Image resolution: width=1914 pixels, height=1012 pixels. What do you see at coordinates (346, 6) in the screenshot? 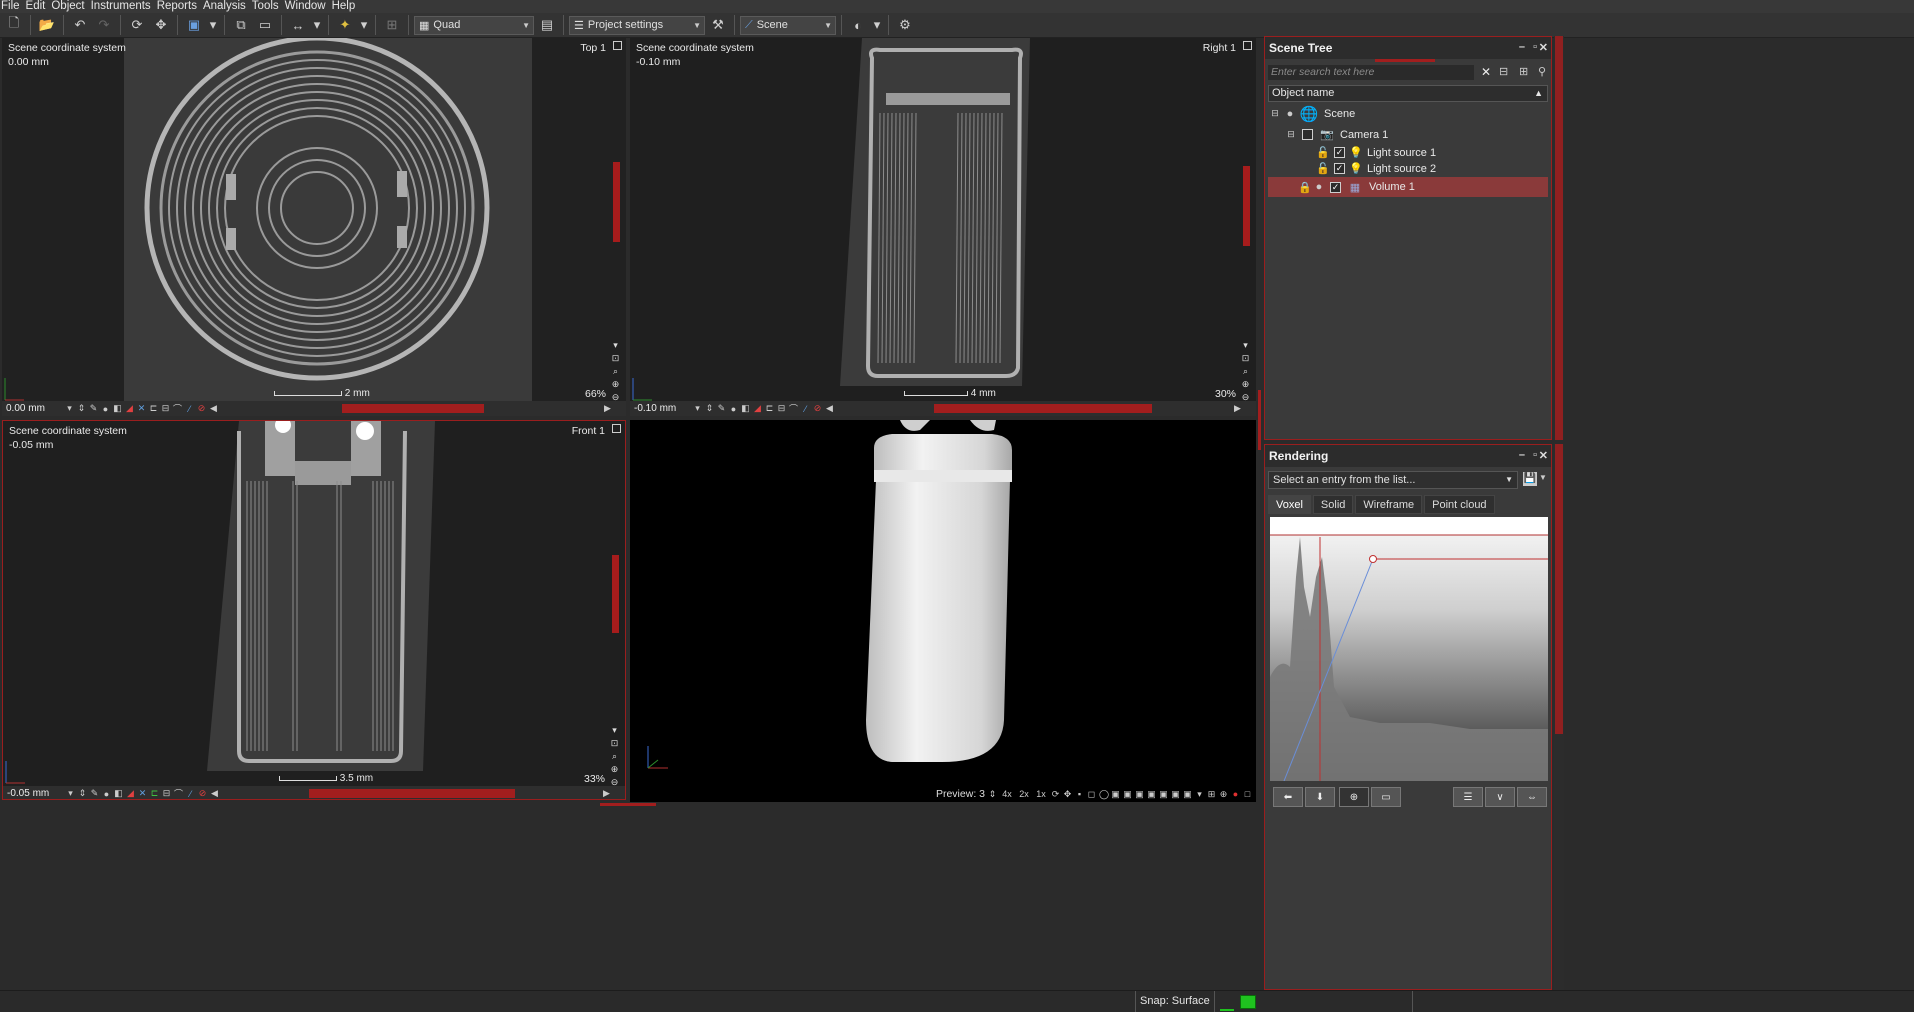
I see `menu-help: Help` at bounding box center [346, 6].